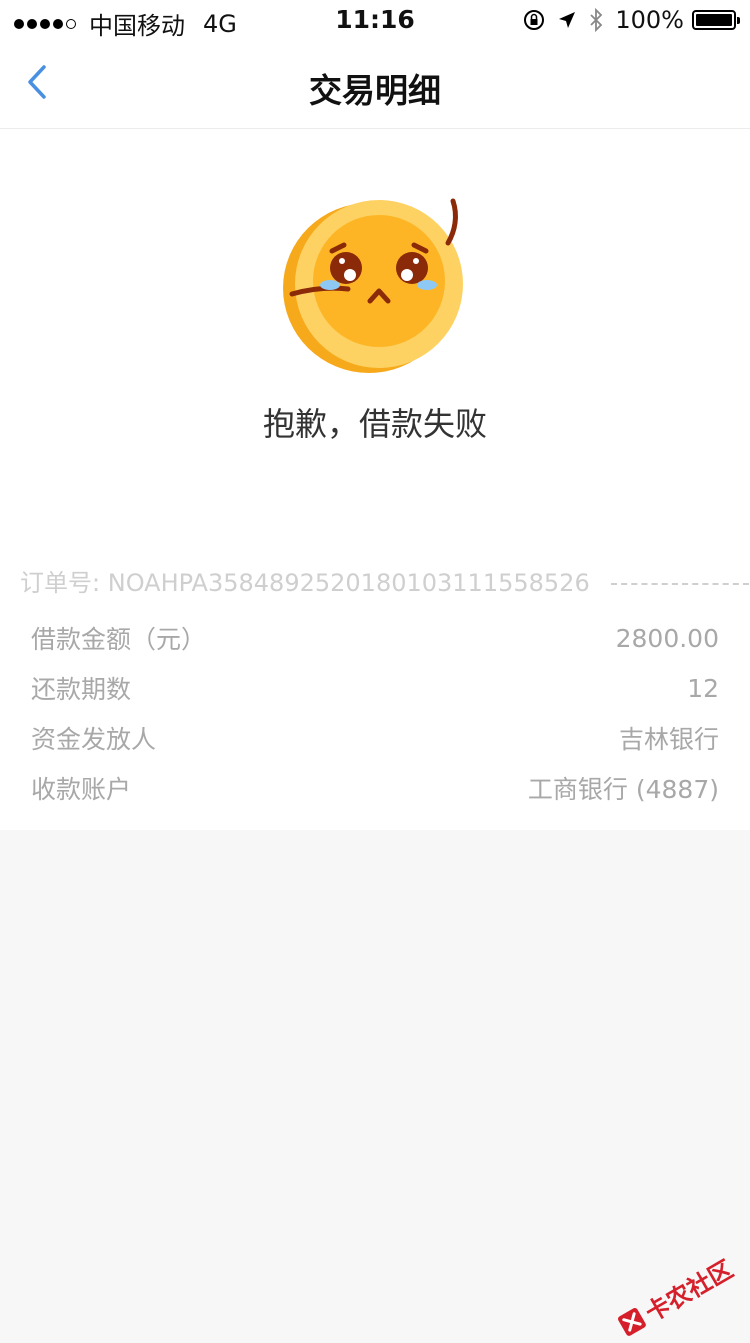  I want to click on watermark-logo: 卡农社区, so click(675, 1296).